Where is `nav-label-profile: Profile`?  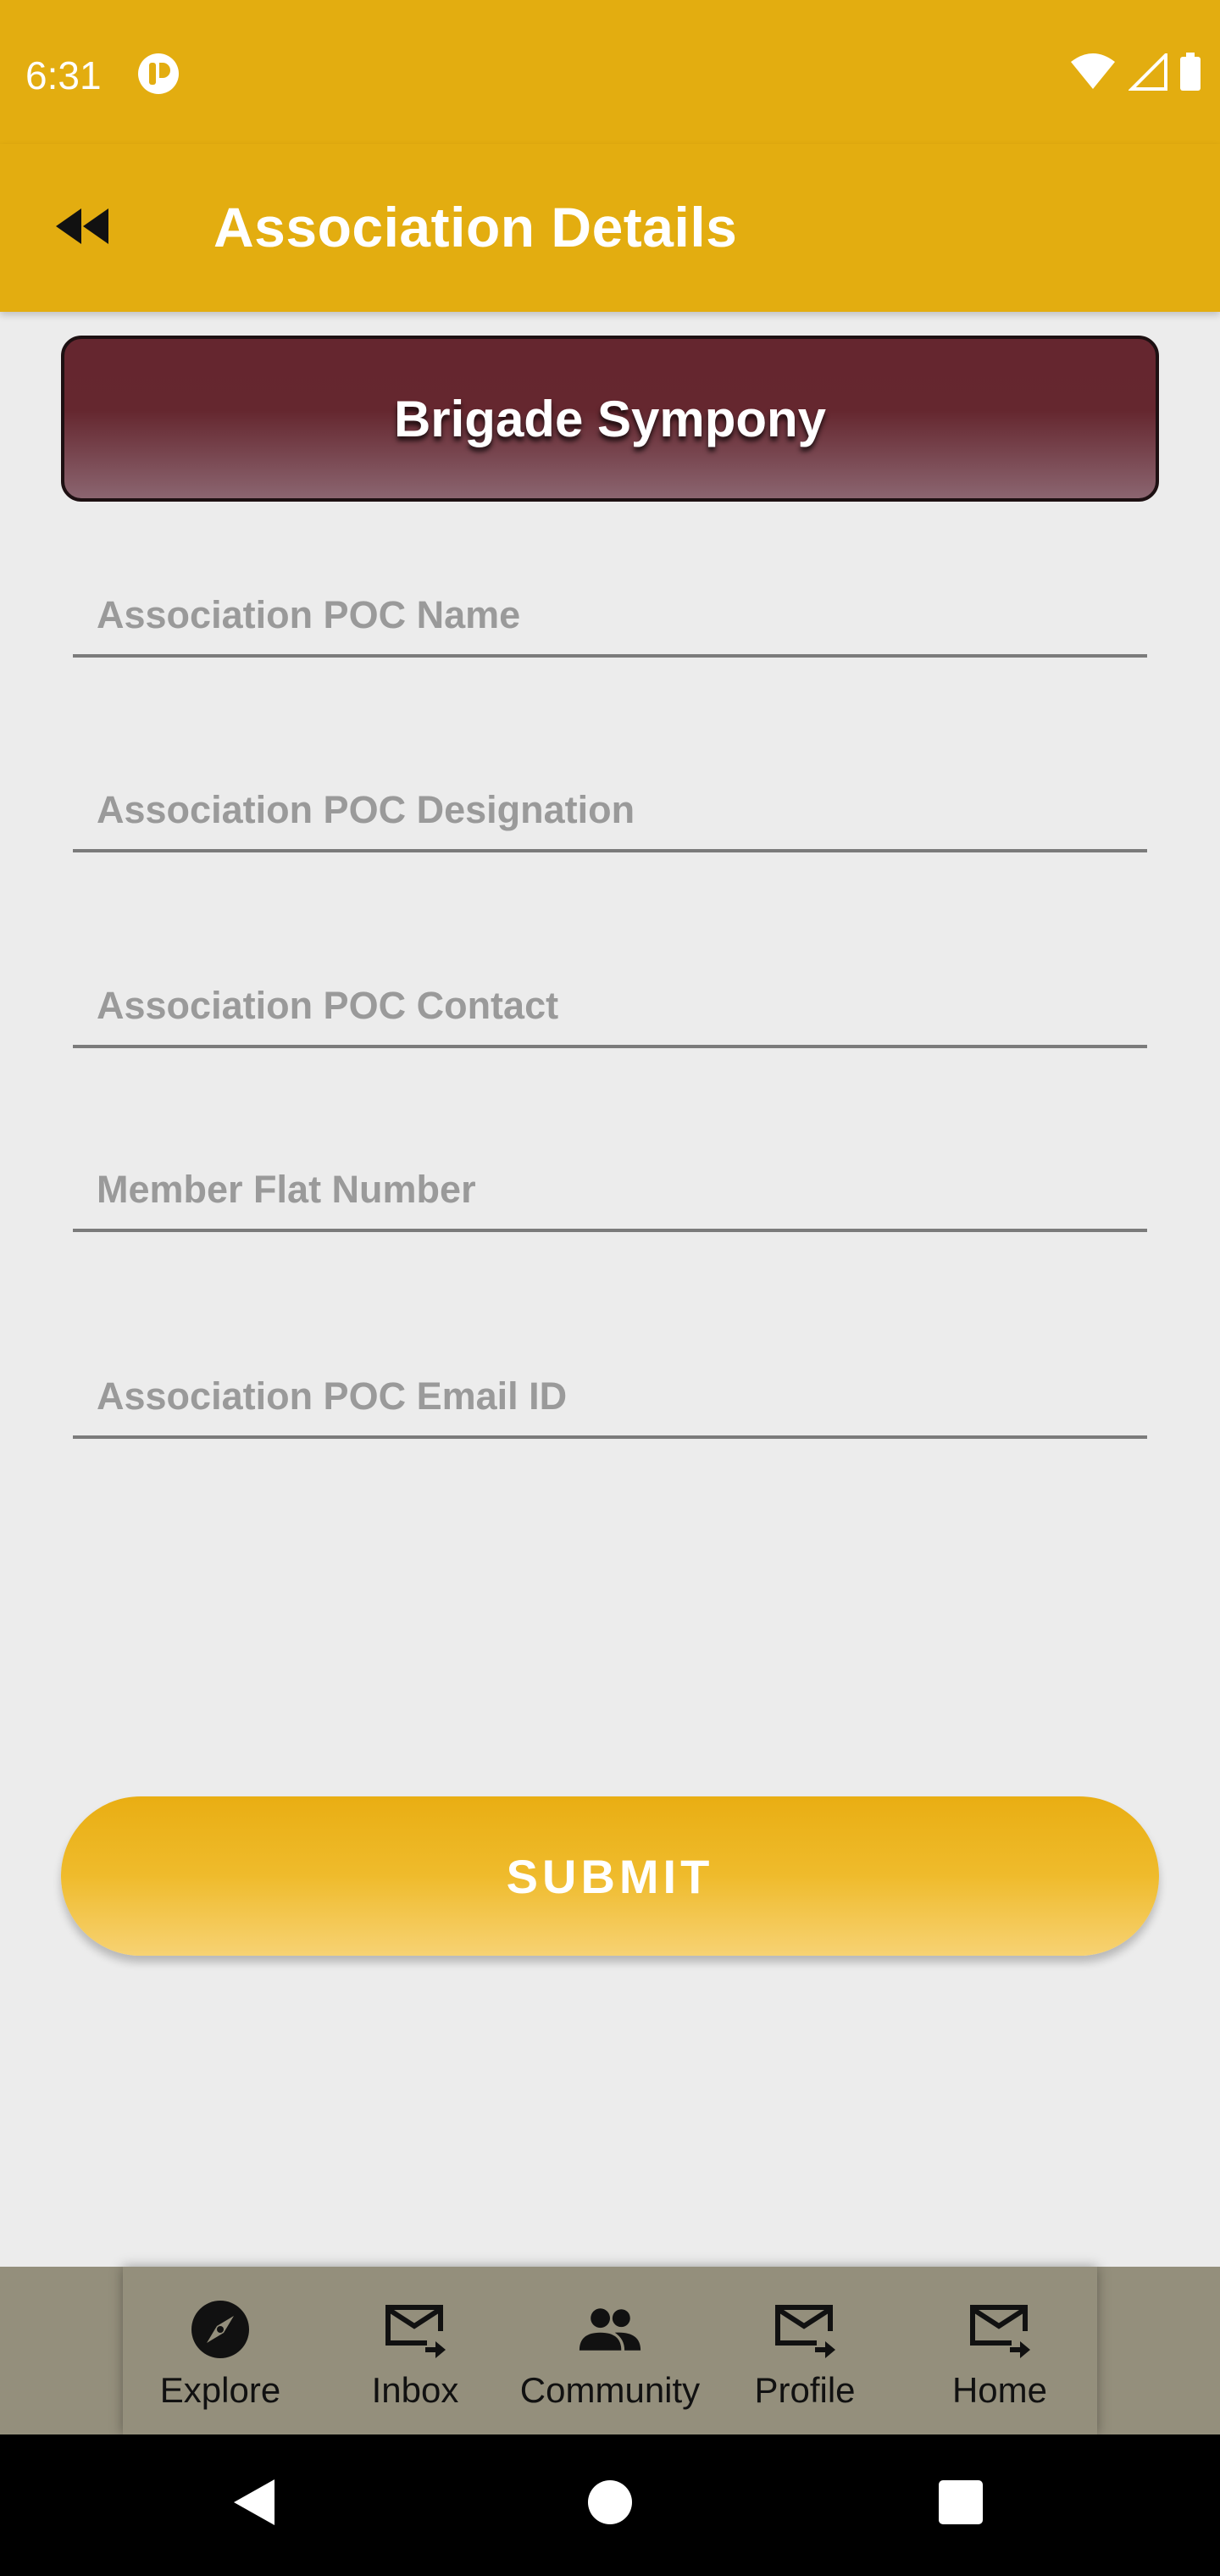 nav-label-profile: Profile is located at coordinates (805, 2390).